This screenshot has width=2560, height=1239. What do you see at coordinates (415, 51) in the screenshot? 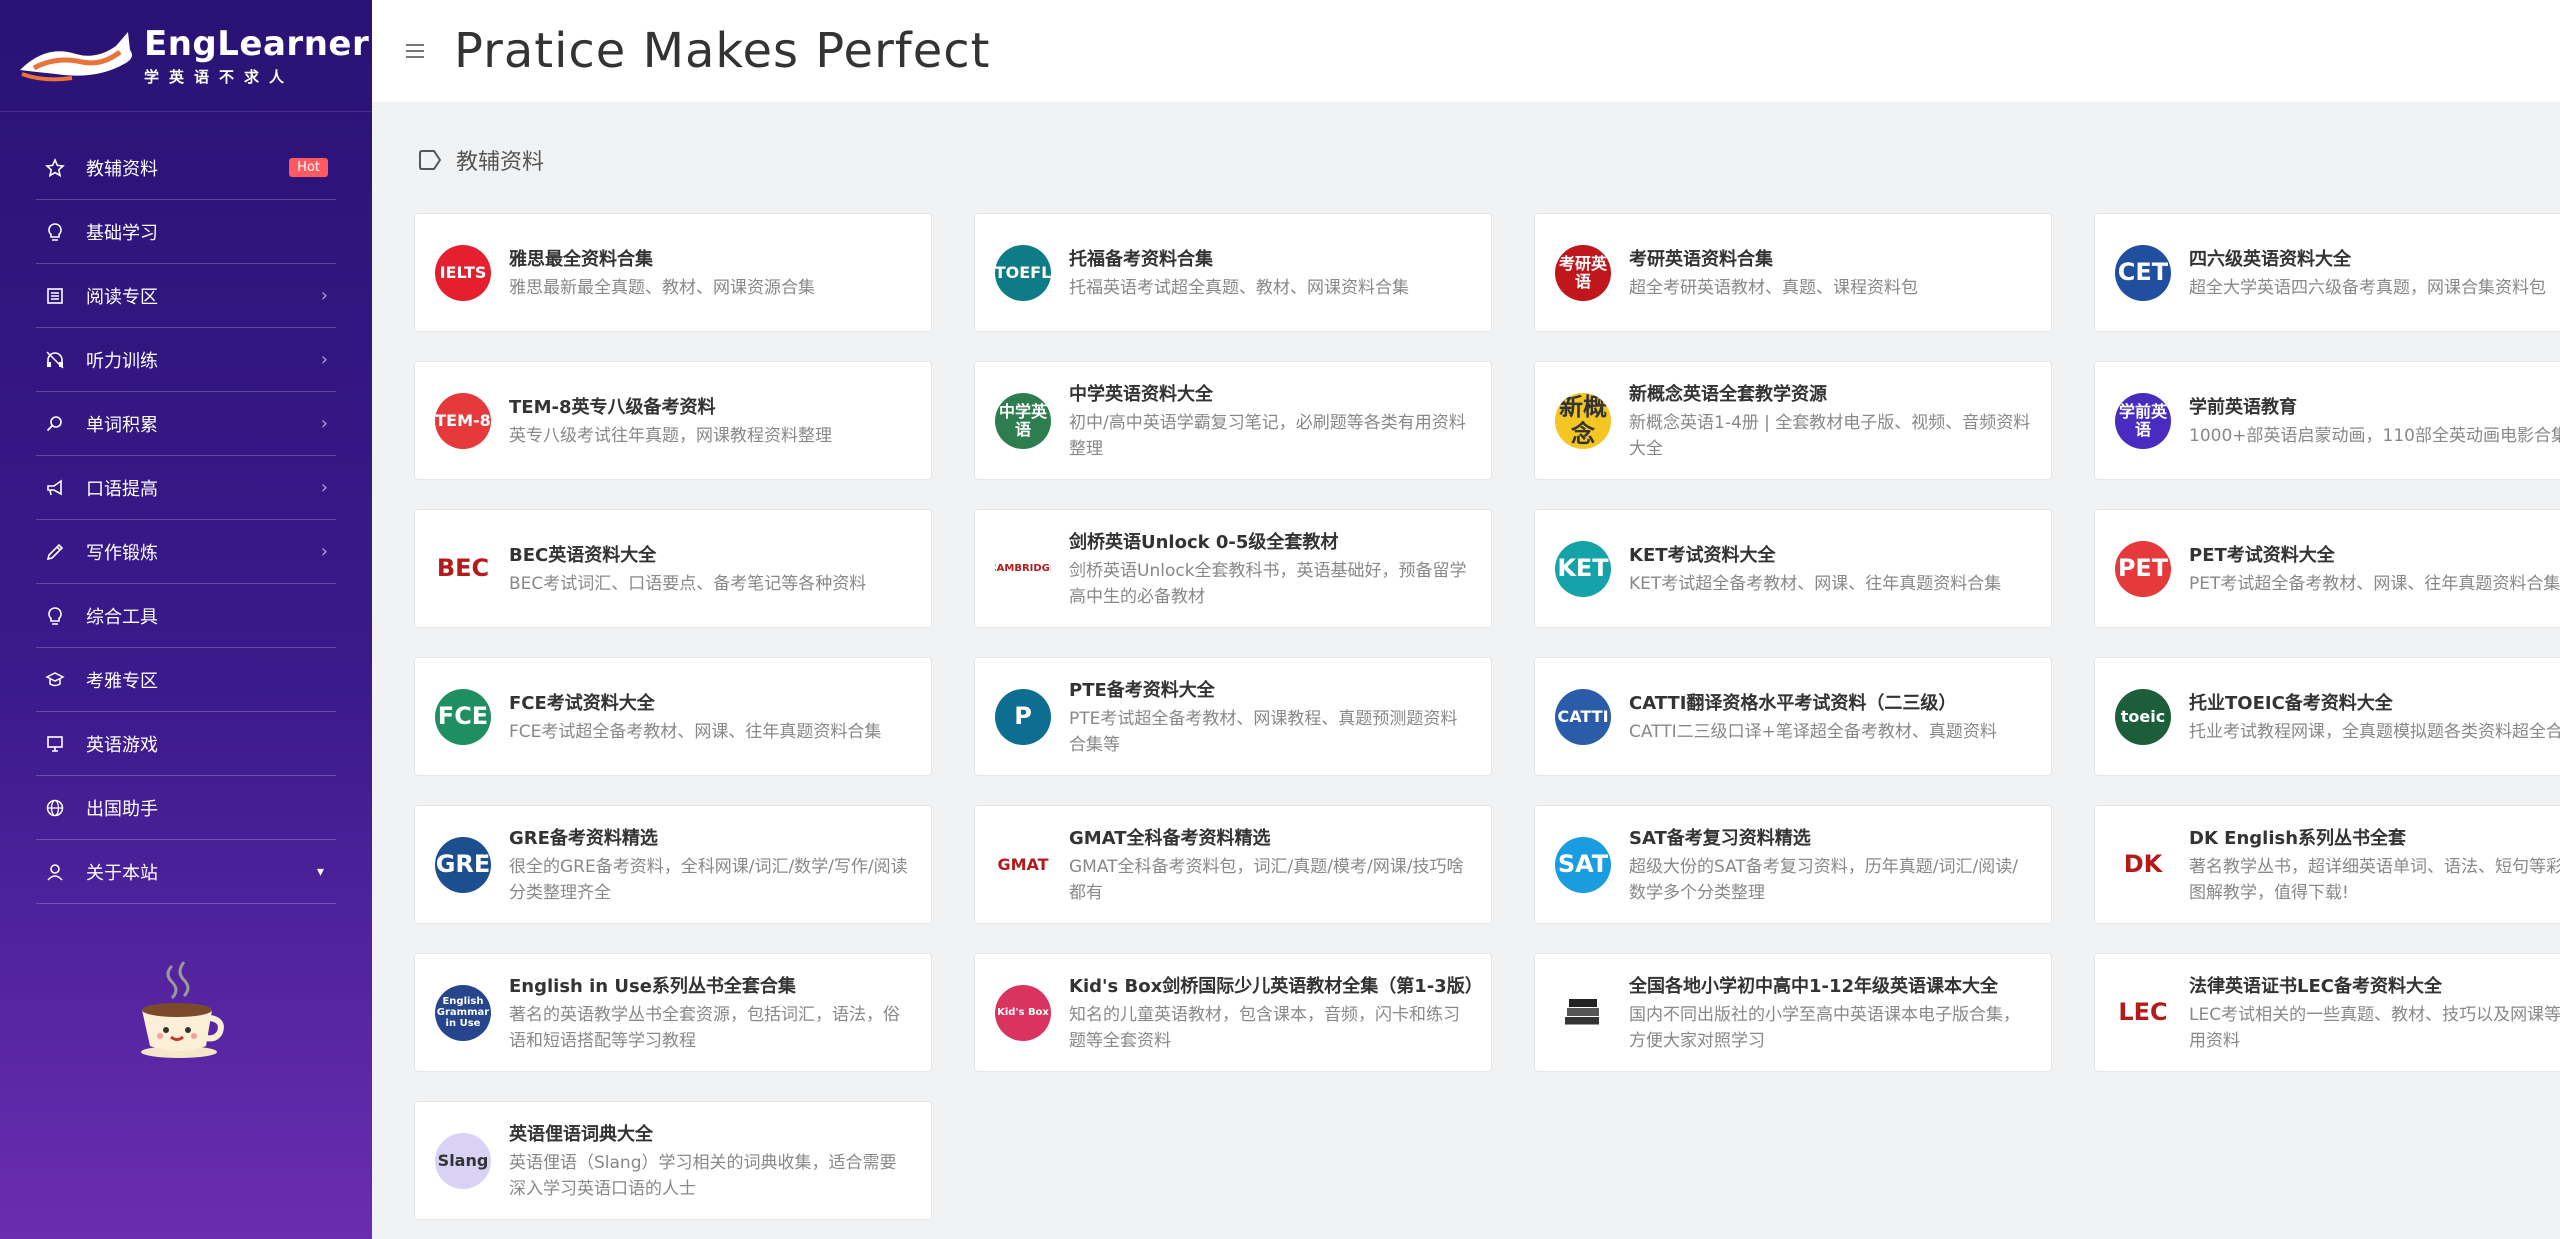
I see `hamburger-menu-icon` at bounding box center [415, 51].